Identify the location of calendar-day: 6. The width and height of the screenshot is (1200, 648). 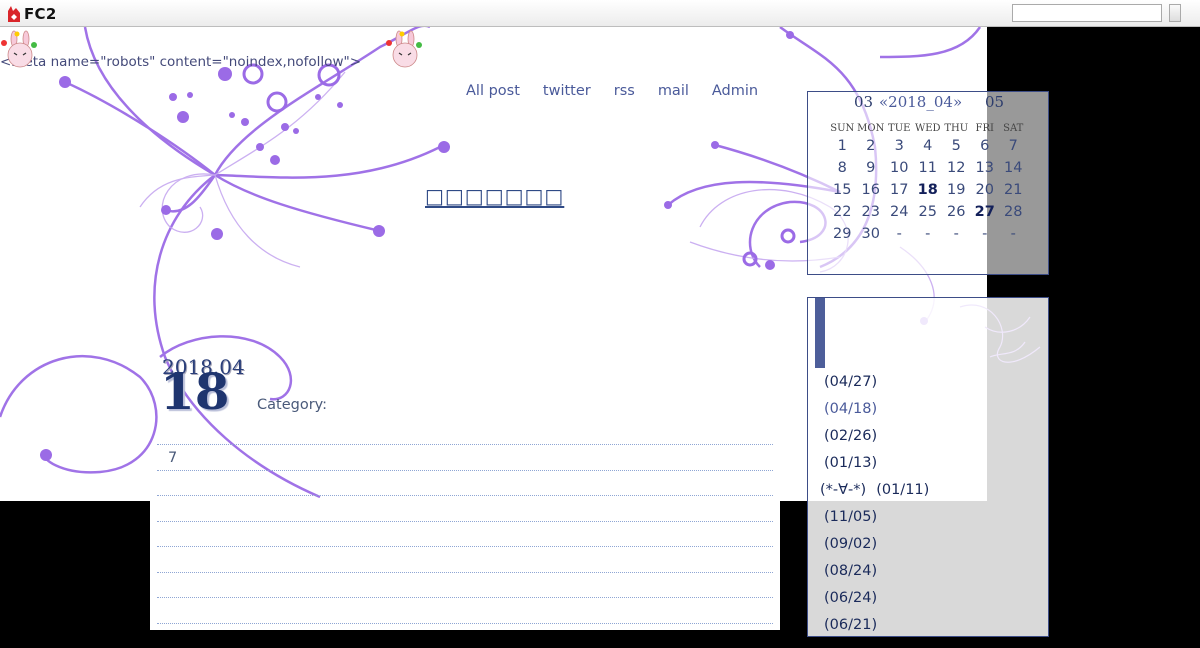
(985, 146).